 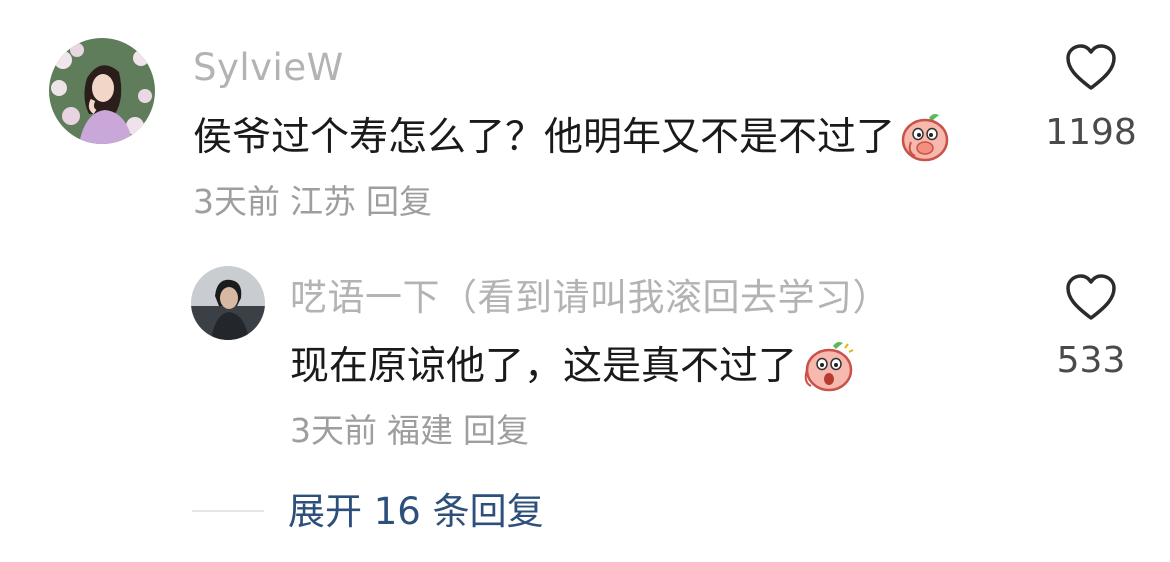 What do you see at coordinates (323, 201) in the screenshot?
I see `comment-location: 江苏` at bounding box center [323, 201].